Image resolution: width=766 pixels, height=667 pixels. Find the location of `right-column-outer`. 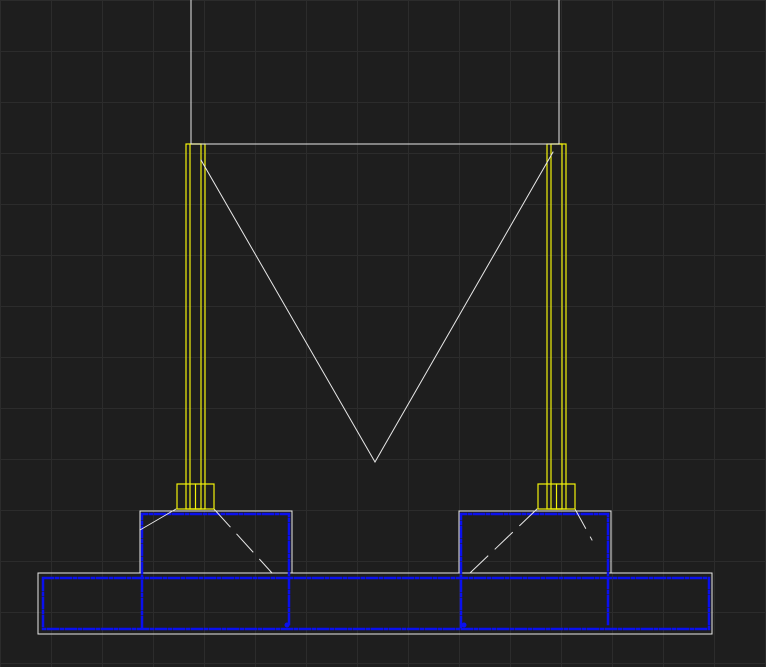

right-column-outer is located at coordinates (556, 326).